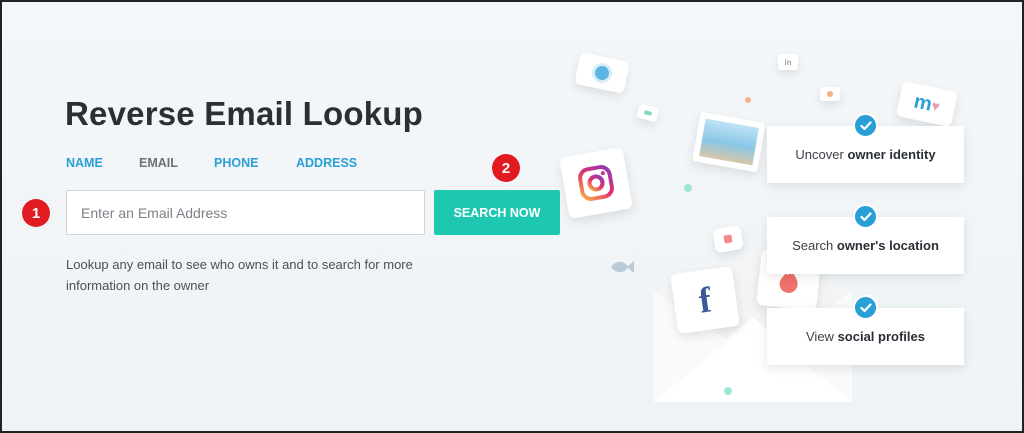 This screenshot has width=1024, height=433. What do you see at coordinates (865, 154) in the screenshot?
I see `feature-text: Uncover owner identity` at bounding box center [865, 154].